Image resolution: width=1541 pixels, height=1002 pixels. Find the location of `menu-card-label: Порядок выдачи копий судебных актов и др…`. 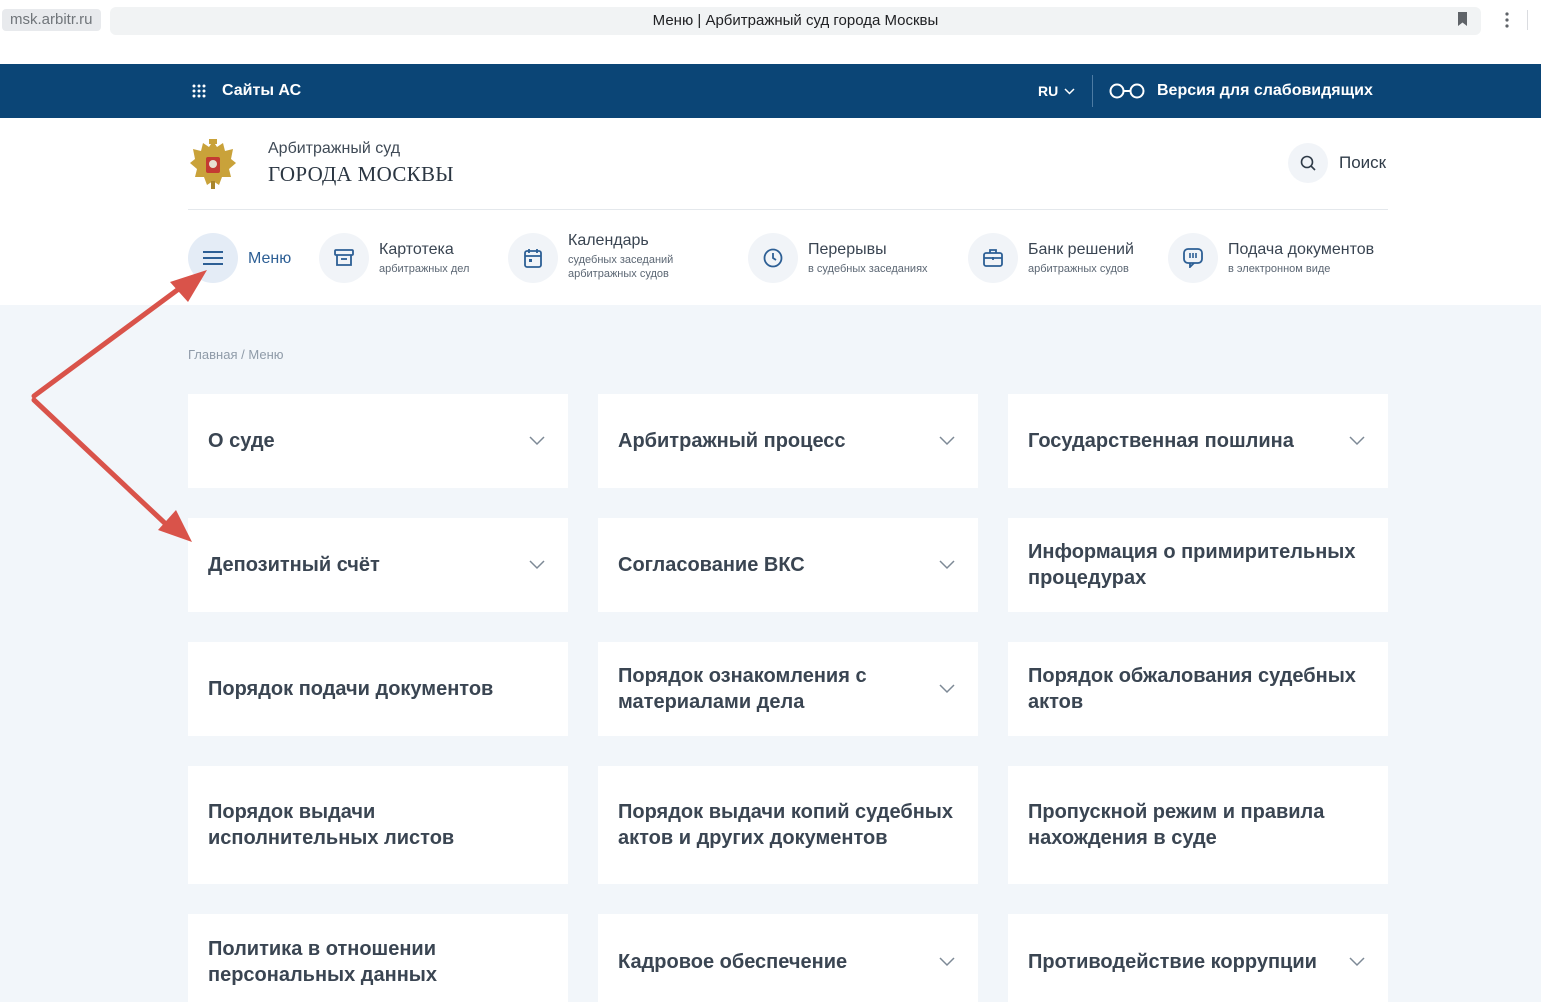

menu-card-label: Порядок выдачи копий судебных актов и др… is located at coordinates (785, 825).